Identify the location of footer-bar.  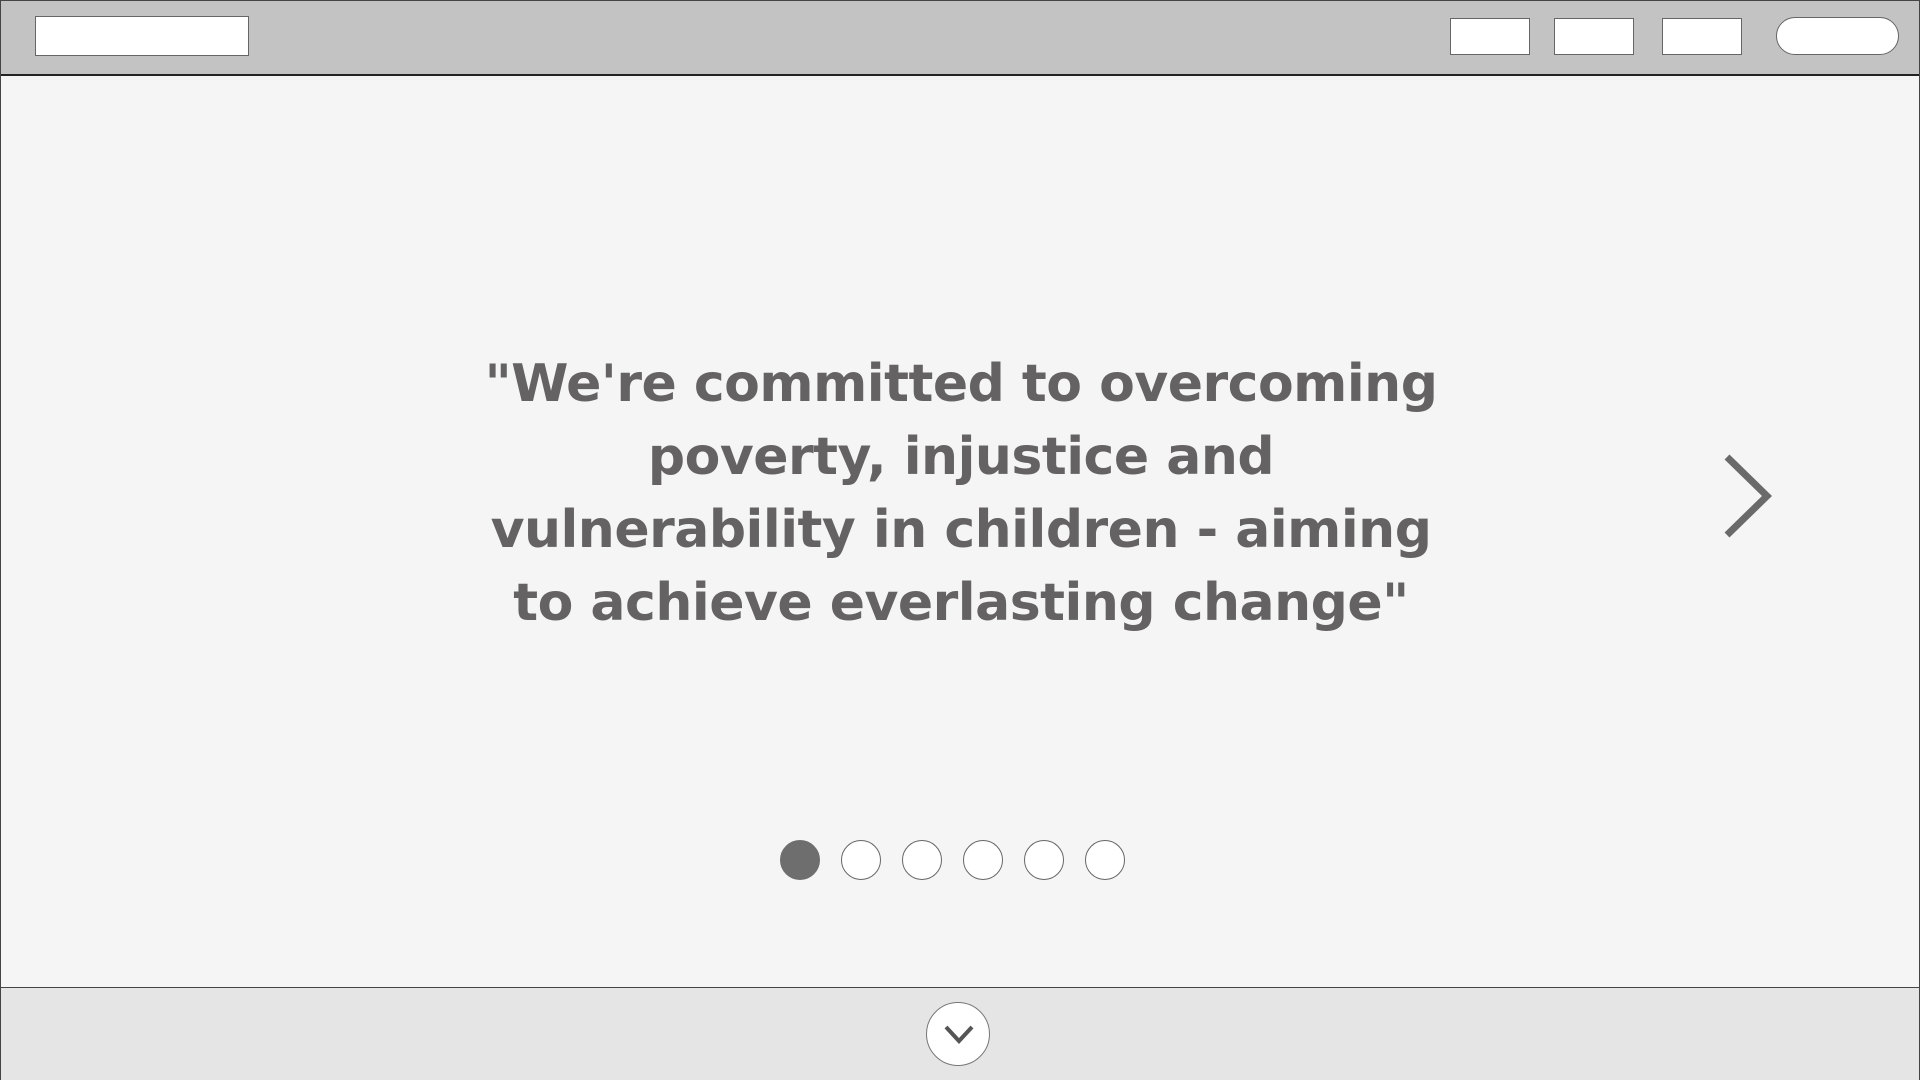
(960, 1033).